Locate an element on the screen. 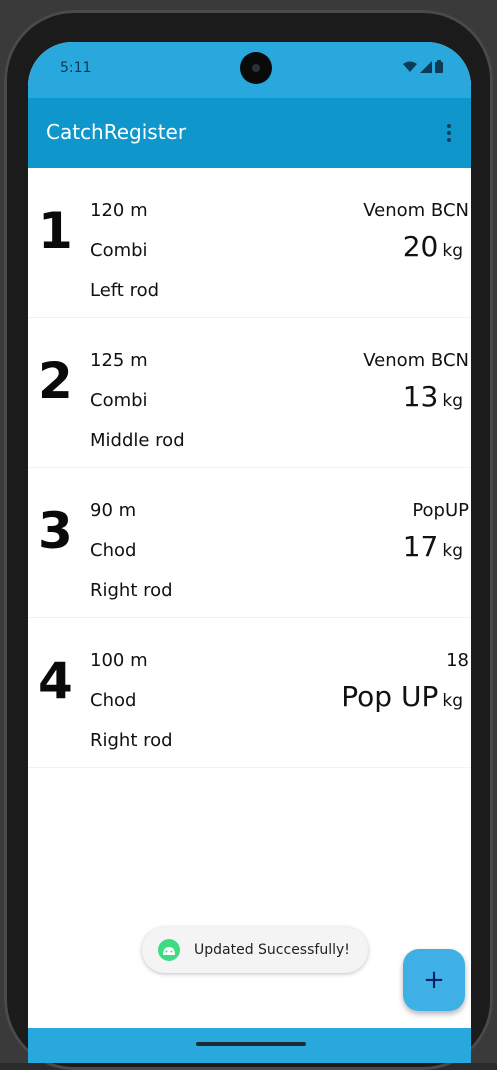 Image resolution: width=497 pixels, height=1070 pixels. signal-icon is located at coordinates (426, 66).